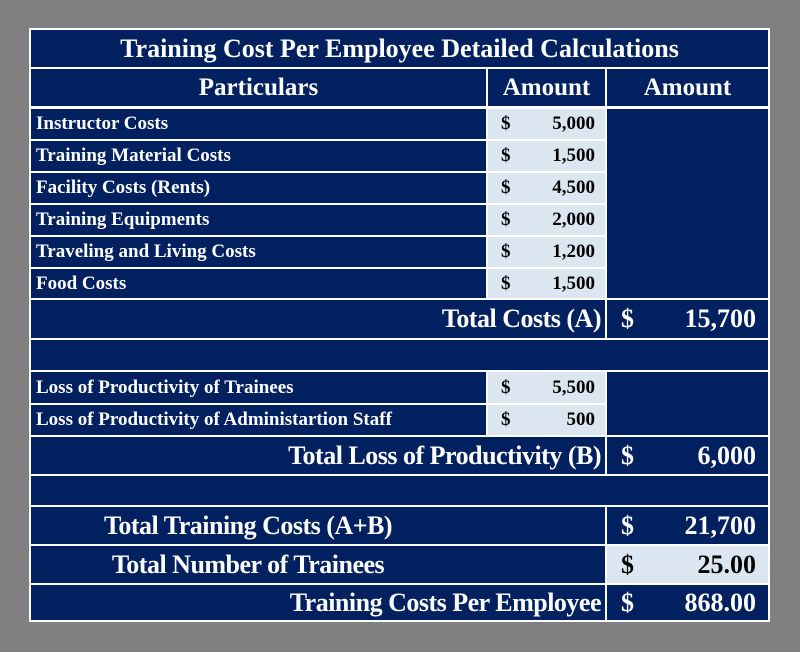 The image size is (800, 652). What do you see at coordinates (720, 602) in the screenshot?
I see `amount-value: 868.00` at bounding box center [720, 602].